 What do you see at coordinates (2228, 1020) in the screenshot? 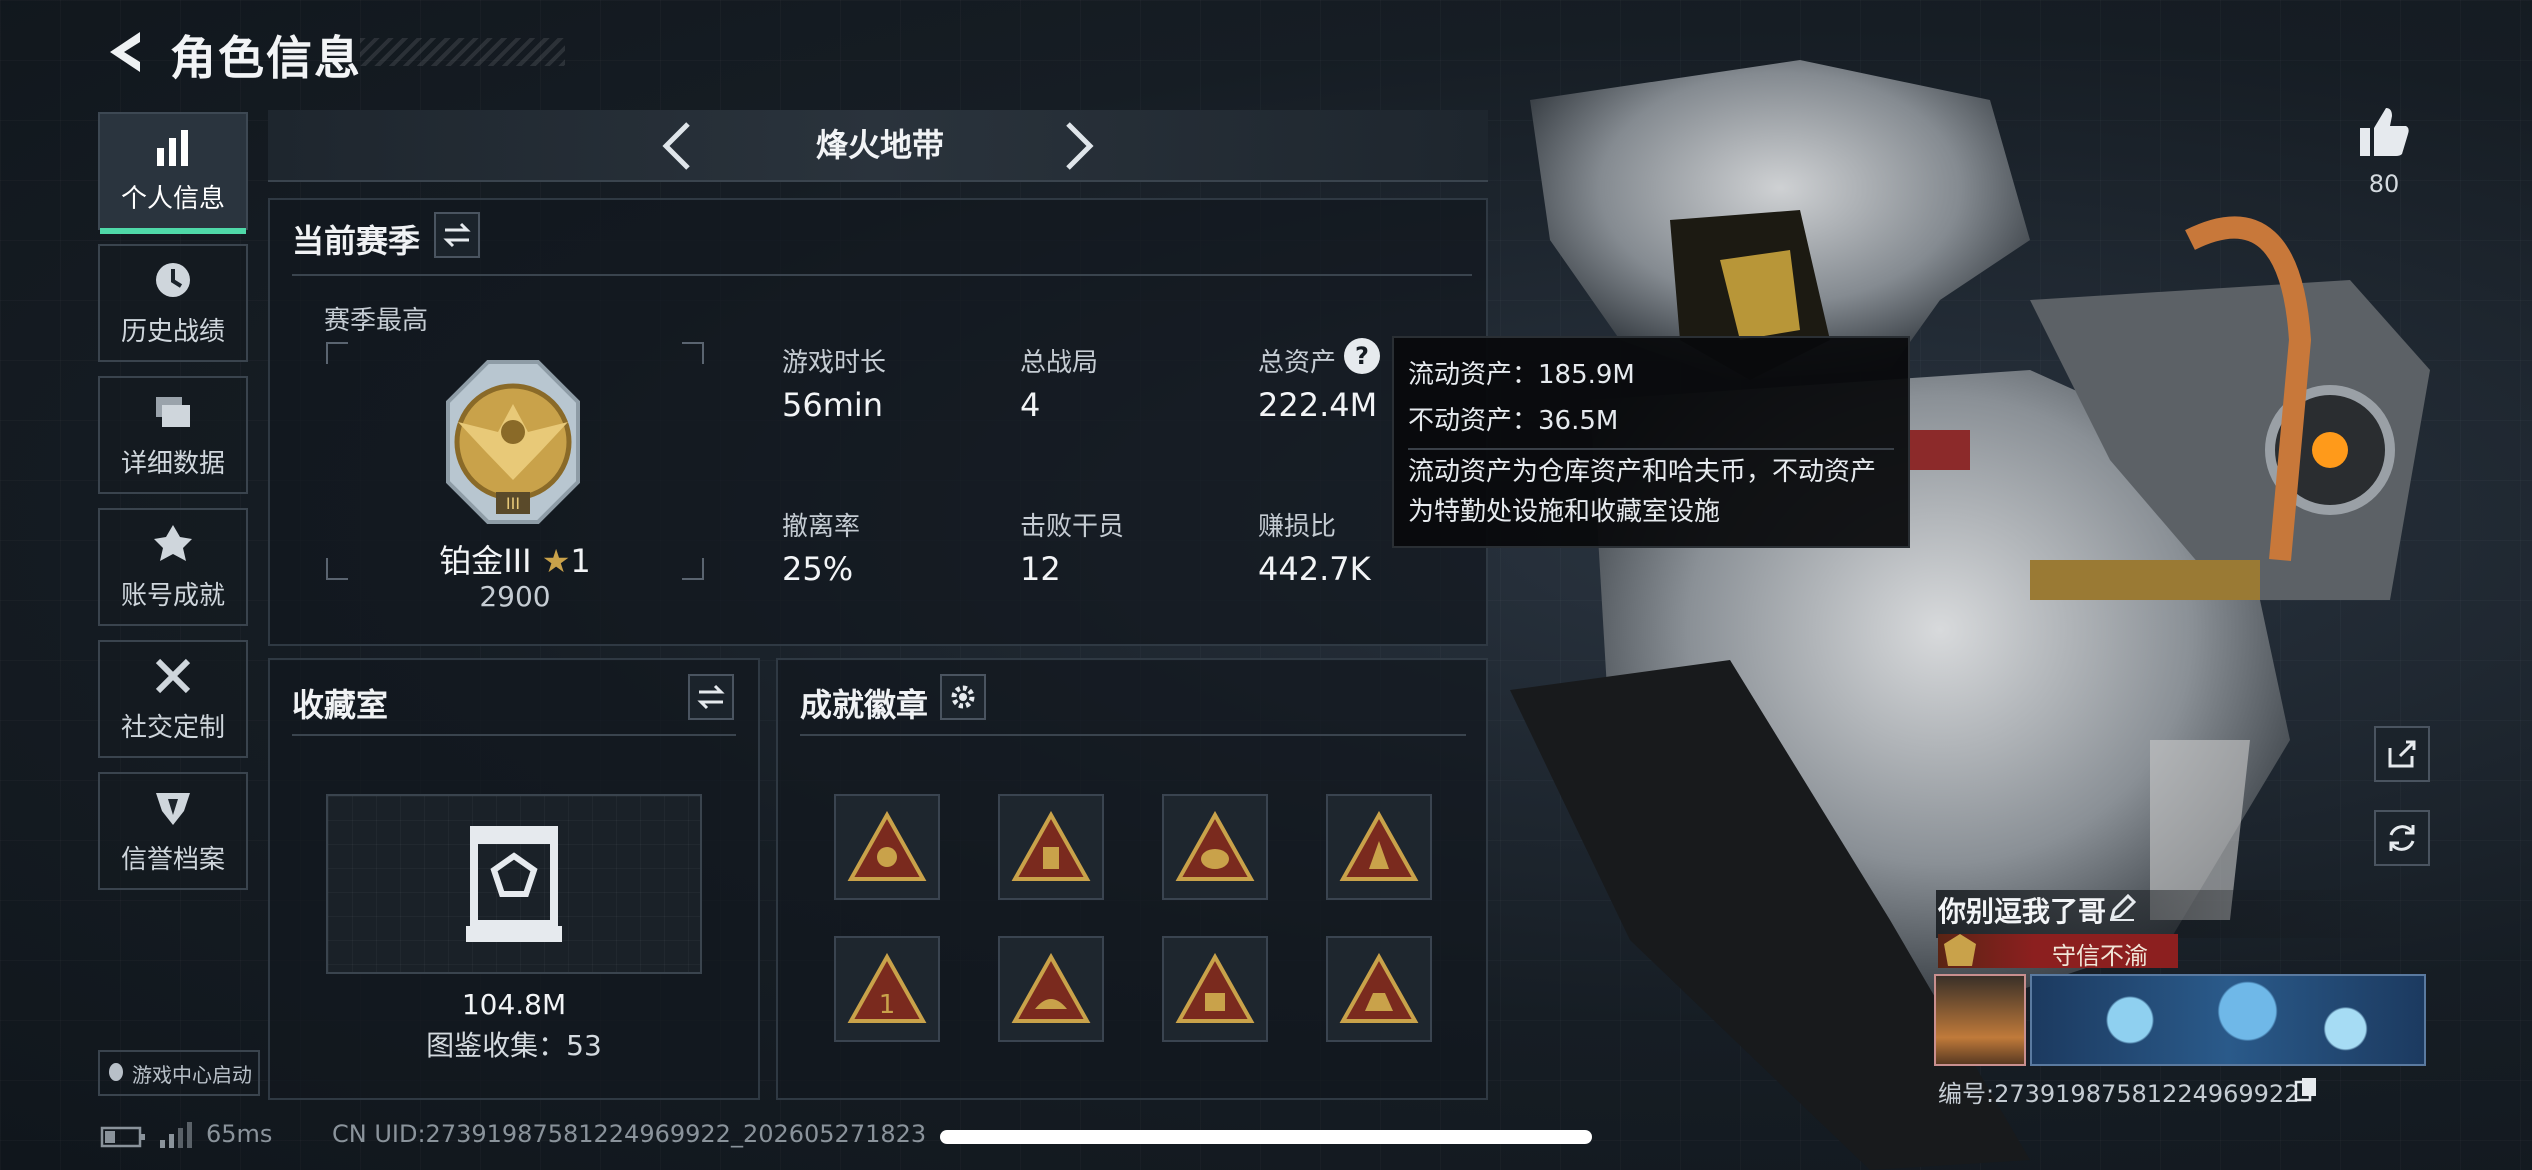
I see `name-card-banner` at bounding box center [2228, 1020].